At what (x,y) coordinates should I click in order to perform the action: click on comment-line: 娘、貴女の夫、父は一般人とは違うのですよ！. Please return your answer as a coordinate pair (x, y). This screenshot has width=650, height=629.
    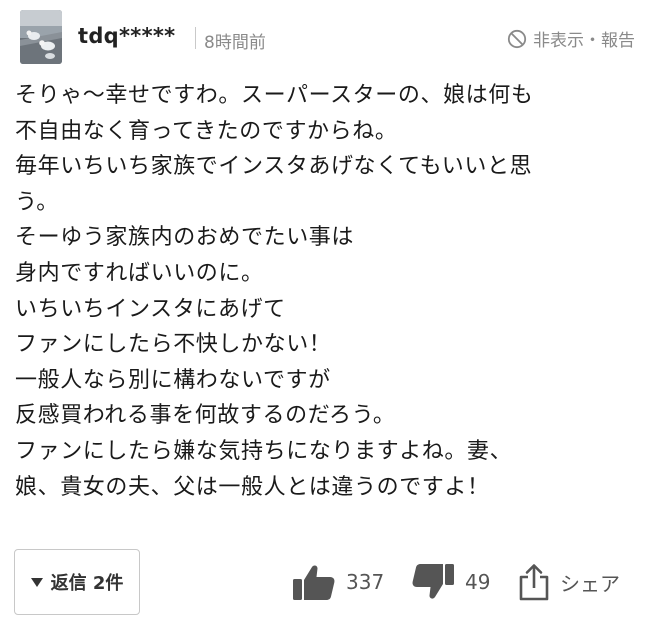
    Looking at the image, I should click on (252, 487).